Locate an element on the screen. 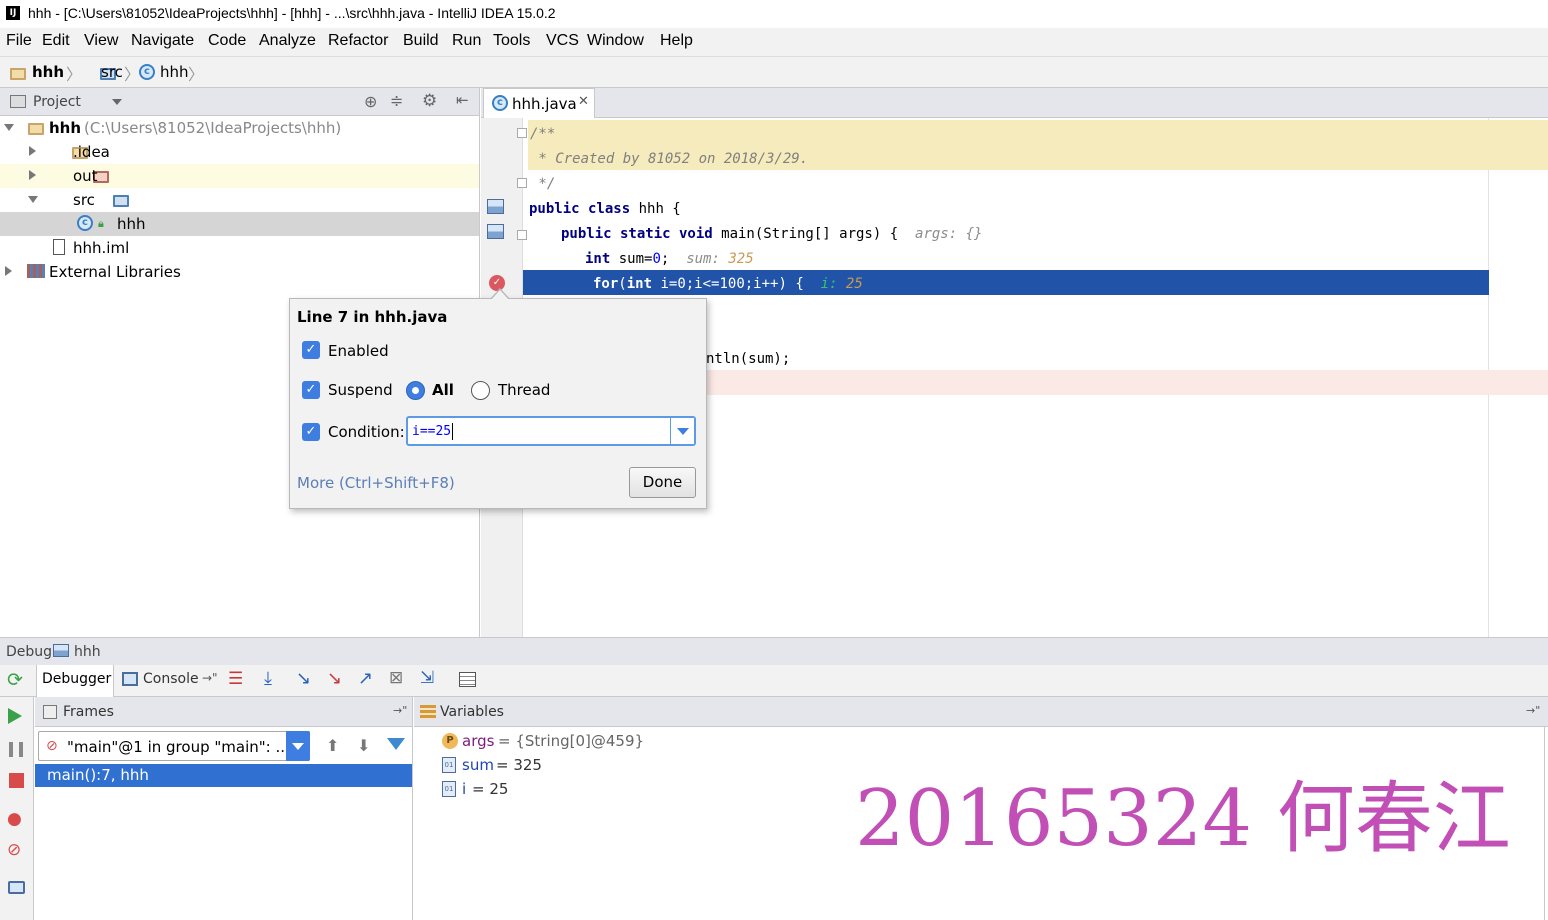  variable-name: args is located at coordinates (478, 741).